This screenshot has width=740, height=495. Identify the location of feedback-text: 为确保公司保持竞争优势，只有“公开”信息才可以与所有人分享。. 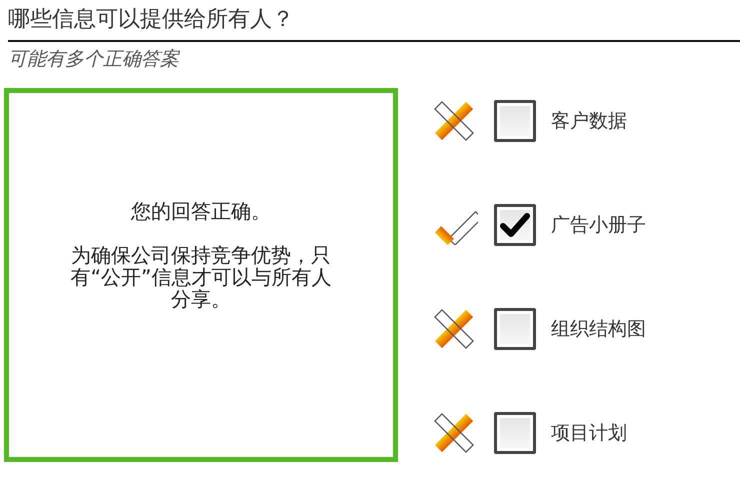
(201, 277).